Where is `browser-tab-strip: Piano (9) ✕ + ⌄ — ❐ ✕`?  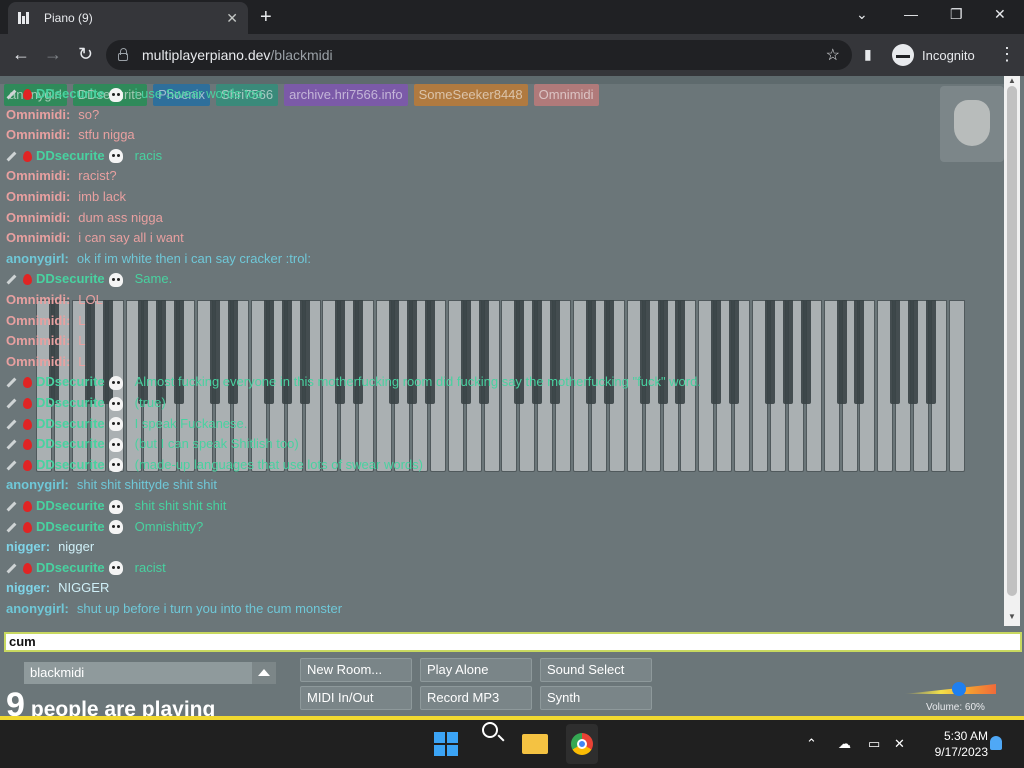
browser-tab-strip: Piano (9) ✕ + ⌄ — ❐ ✕ is located at coordinates (512, 17).